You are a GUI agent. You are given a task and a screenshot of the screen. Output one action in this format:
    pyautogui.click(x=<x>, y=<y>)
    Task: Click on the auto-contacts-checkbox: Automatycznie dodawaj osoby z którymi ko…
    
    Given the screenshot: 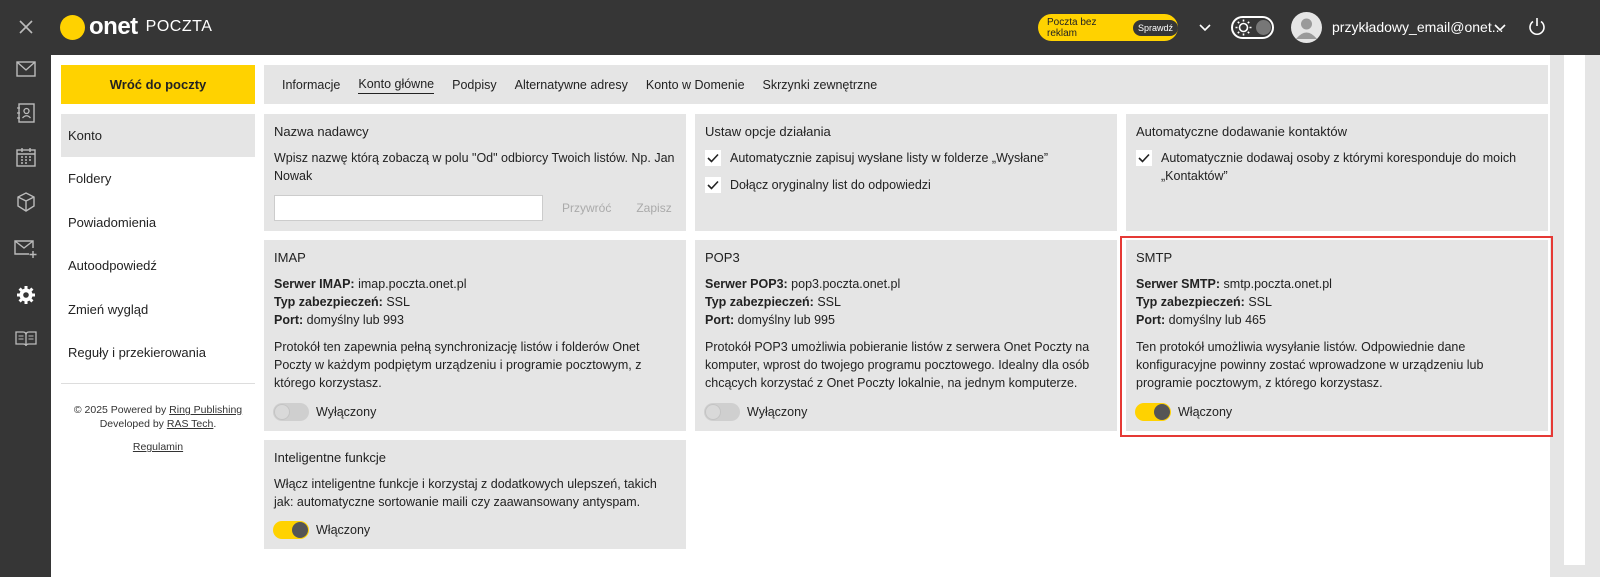 What is the action you would take?
    pyautogui.click(x=1337, y=167)
    